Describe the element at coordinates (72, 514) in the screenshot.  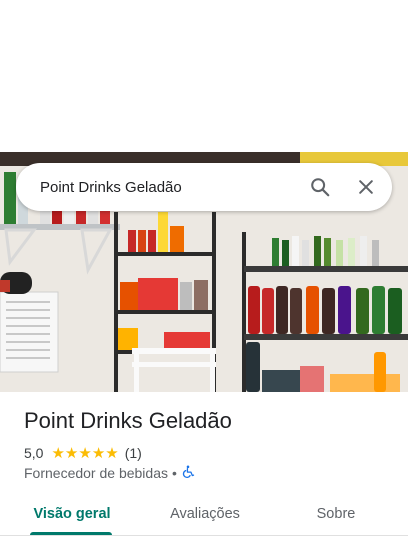
I see `tab-overview: Visão geral` at that location.